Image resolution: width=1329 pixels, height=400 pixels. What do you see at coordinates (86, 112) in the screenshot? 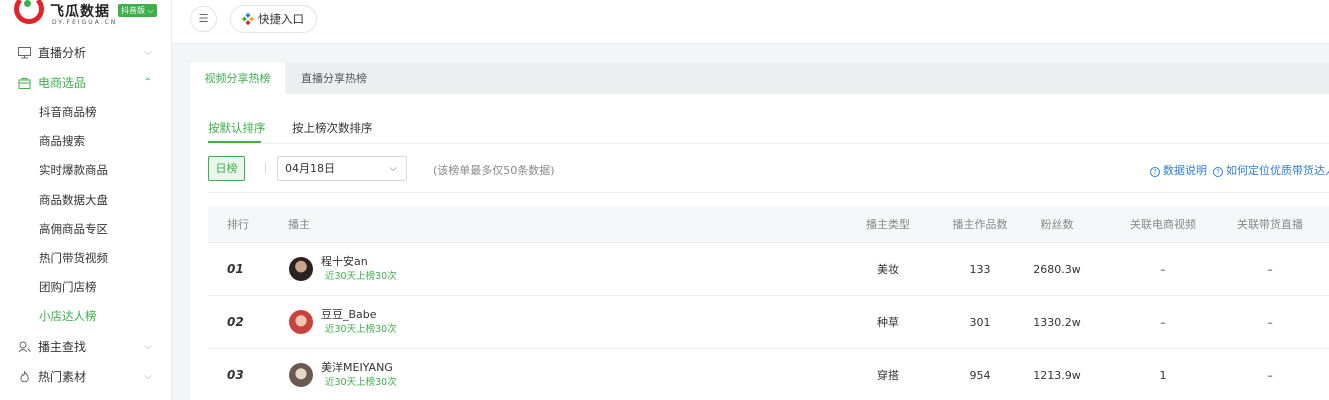
I see `sidebar-subitem-douyin-products: 抖音商品榜` at bounding box center [86, 112].